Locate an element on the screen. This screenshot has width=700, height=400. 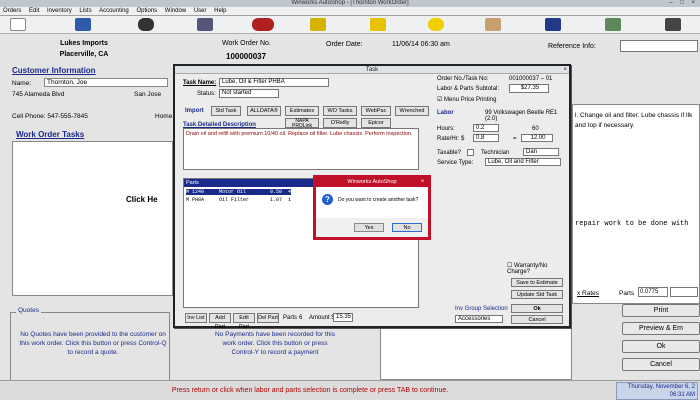
map-icon is located at coordinates (613, 24).